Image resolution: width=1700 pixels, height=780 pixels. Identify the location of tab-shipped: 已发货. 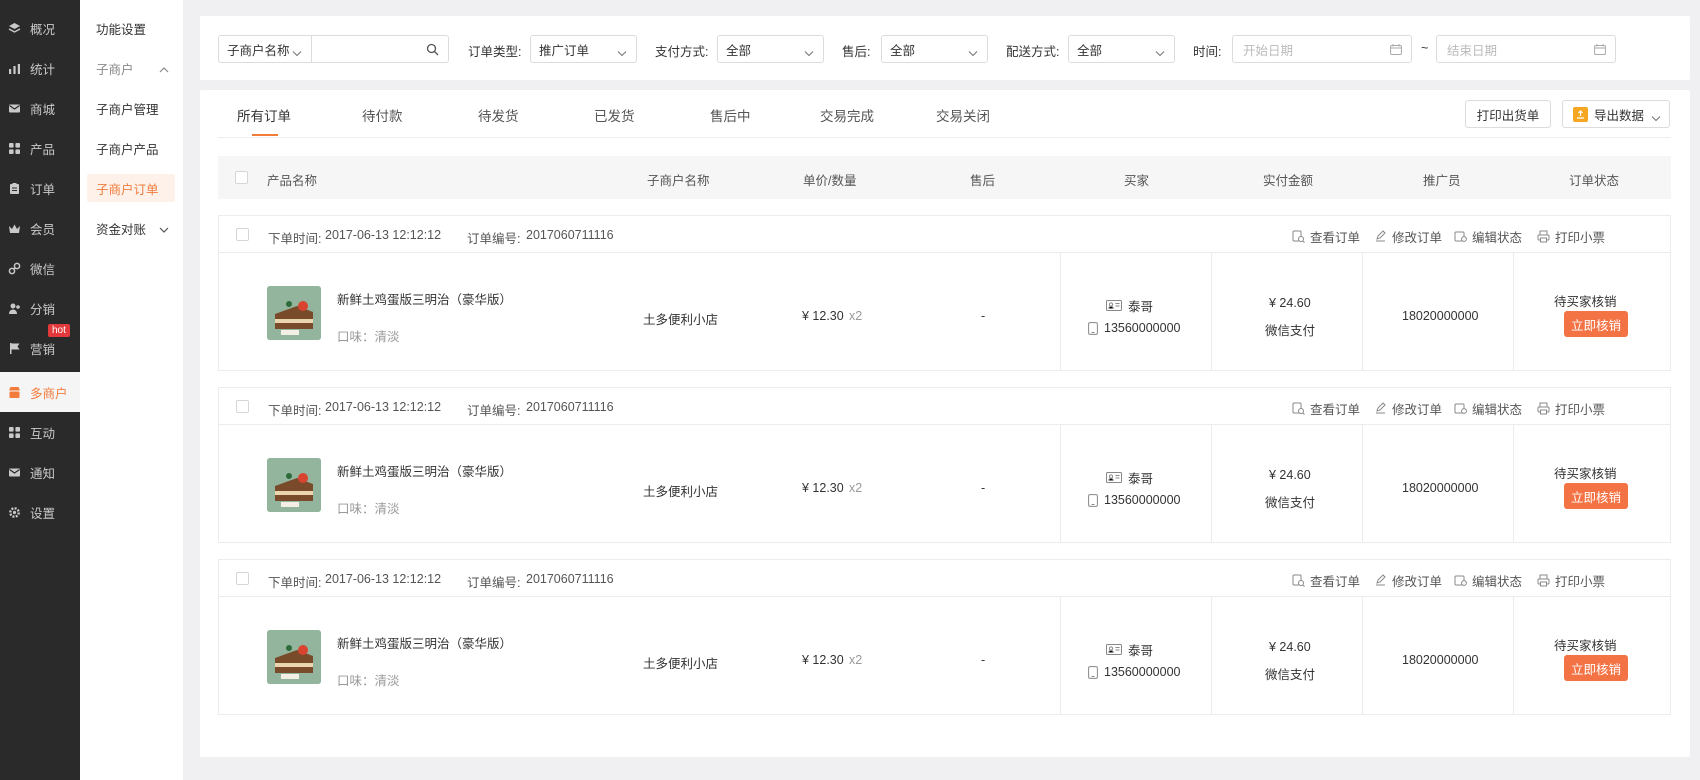
(614, 120).